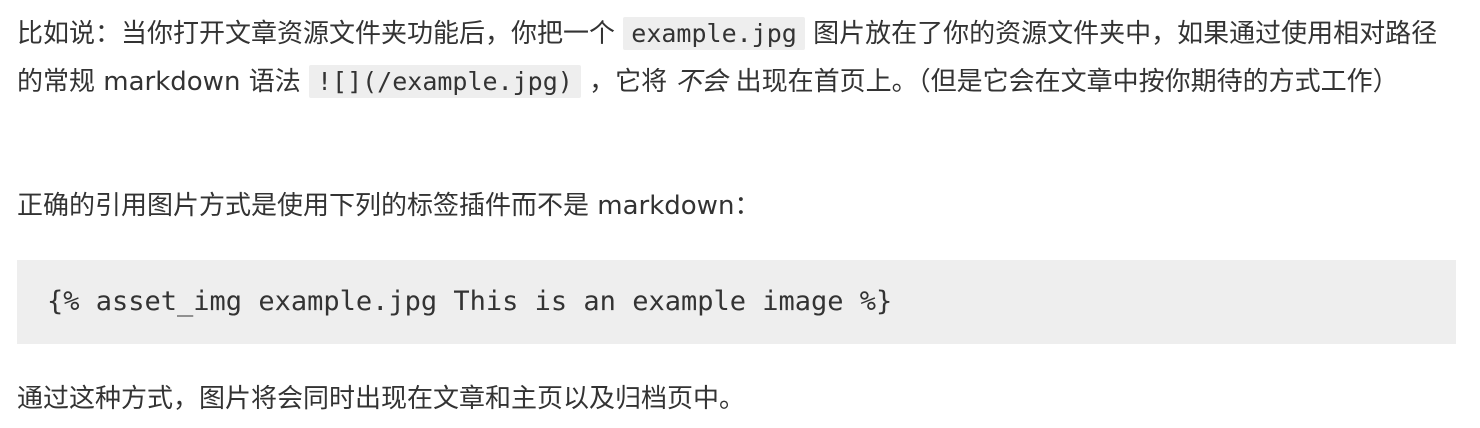  Describe the element at coordinates (444, 81) in the screenshot. I see `inline-code-markdown-syntax: ![](/example.jpg)` at that location.